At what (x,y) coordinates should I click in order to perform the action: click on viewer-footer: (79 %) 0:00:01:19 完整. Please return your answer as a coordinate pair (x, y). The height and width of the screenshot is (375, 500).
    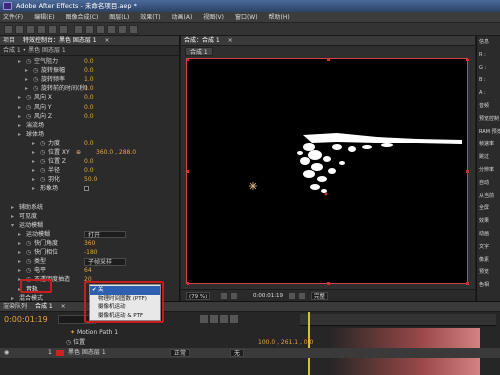
    Looking at the image, I should click on (328, 295).